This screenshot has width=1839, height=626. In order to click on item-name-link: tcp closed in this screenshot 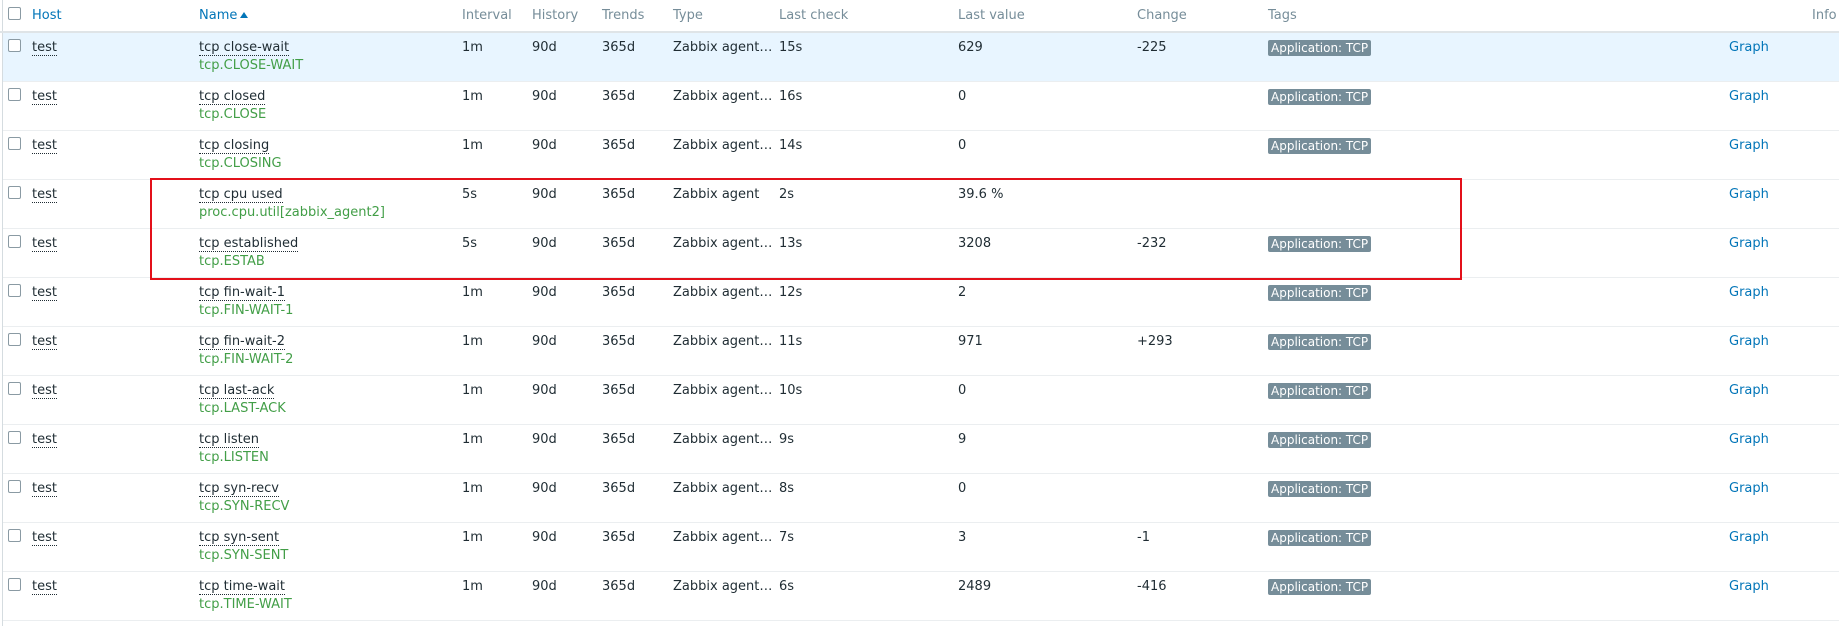, I will do `click(232, 97)`.